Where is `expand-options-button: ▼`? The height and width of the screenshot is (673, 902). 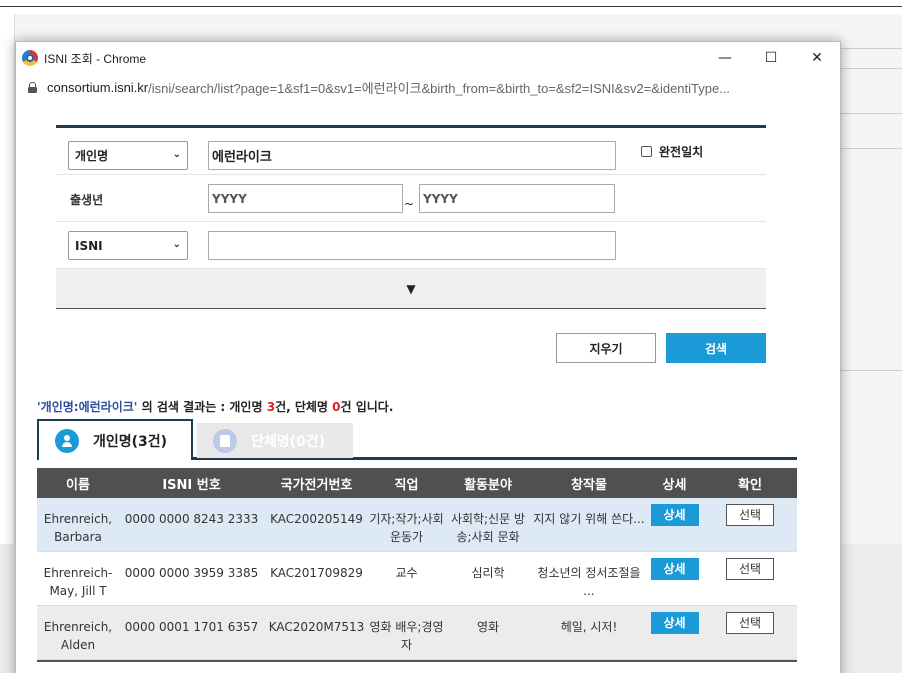 expand-options-button: ▼ is located at coordinates (411, 289).